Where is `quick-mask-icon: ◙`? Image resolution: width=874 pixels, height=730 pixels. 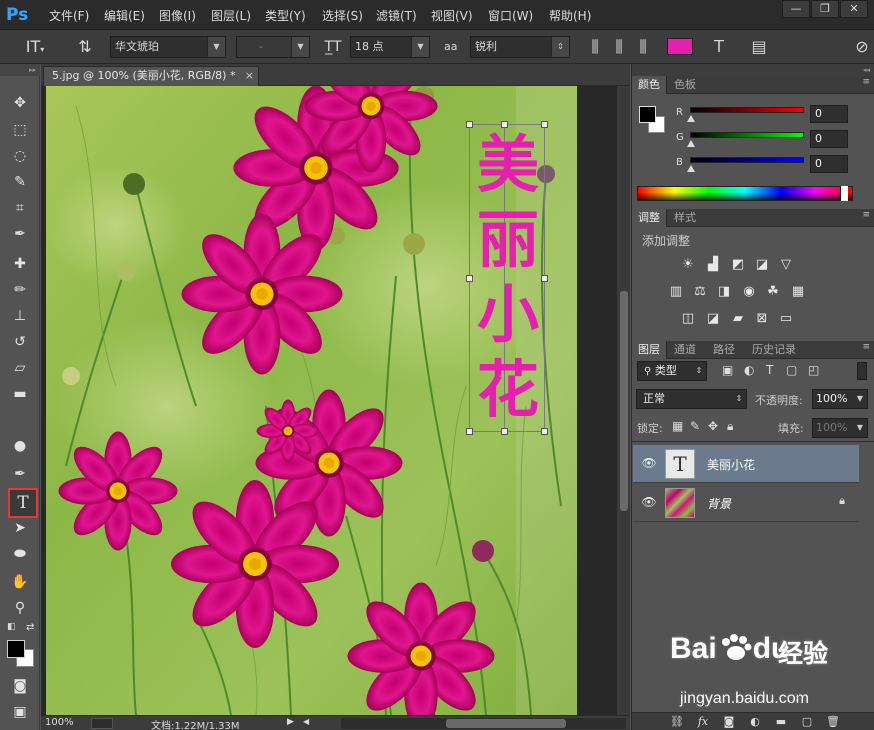 quick-mask-icon: ◙ is located at coordinates (20, 686).